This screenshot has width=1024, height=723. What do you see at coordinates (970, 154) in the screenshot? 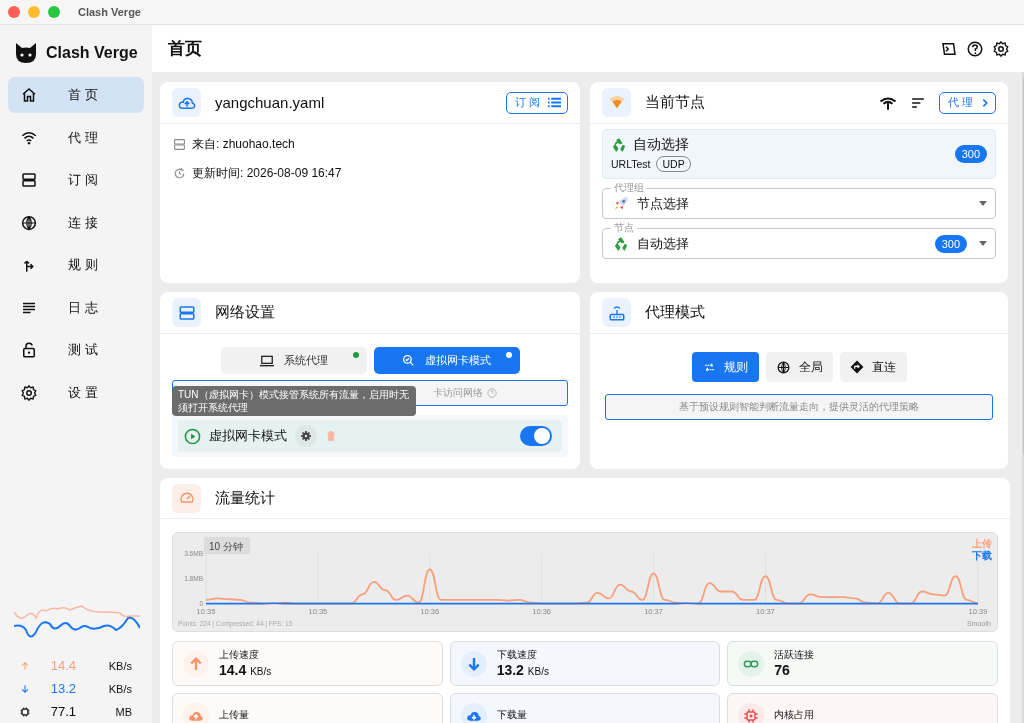
I see `delay-badge: 300` at bounding box center [970, 154].